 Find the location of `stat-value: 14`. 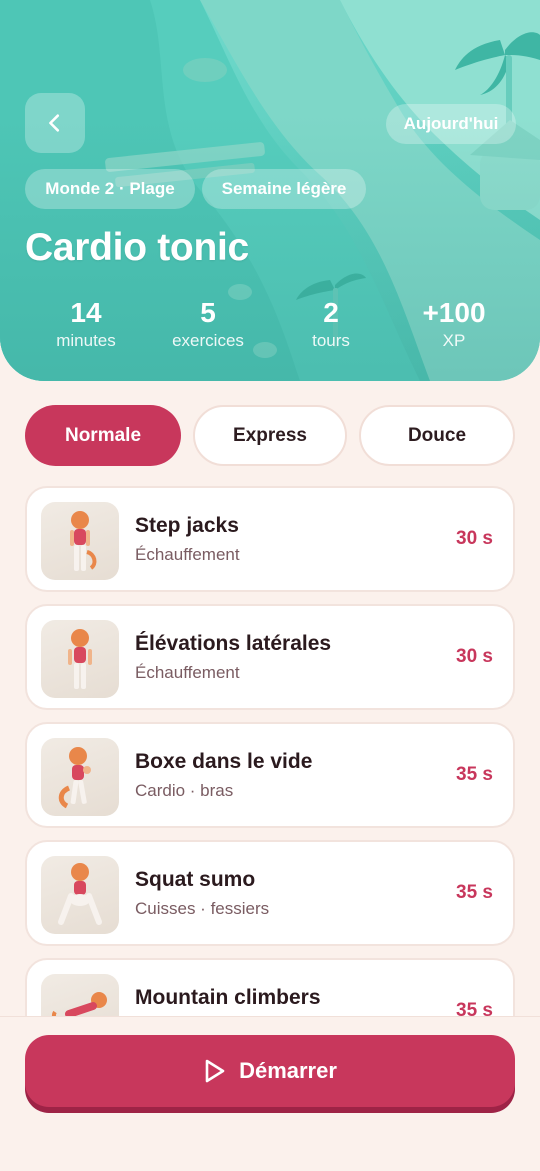

stat-value: 14 is located at coordinates (86, 312).